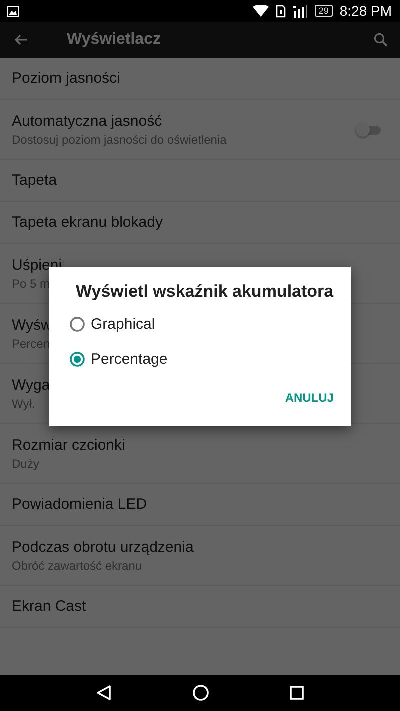 The height and width of the screenshot is (711, 400). I want to click on setting-title: Tapeta, so click(35, 180).